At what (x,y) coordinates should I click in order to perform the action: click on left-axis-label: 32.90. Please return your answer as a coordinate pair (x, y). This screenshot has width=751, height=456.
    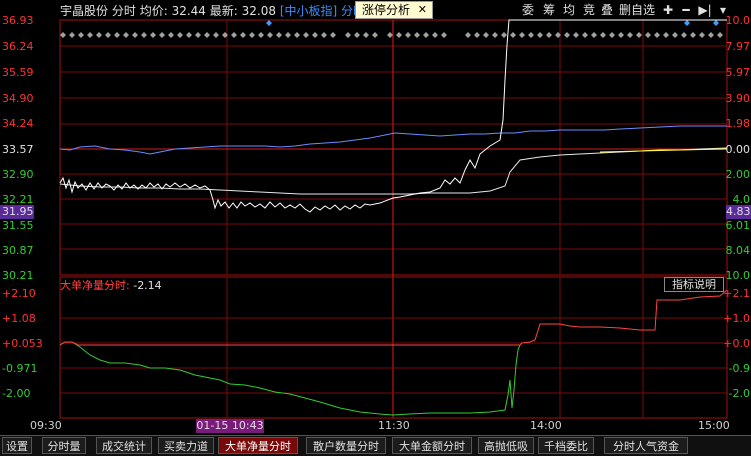
    Looking at the image, I should click on (18, 174).